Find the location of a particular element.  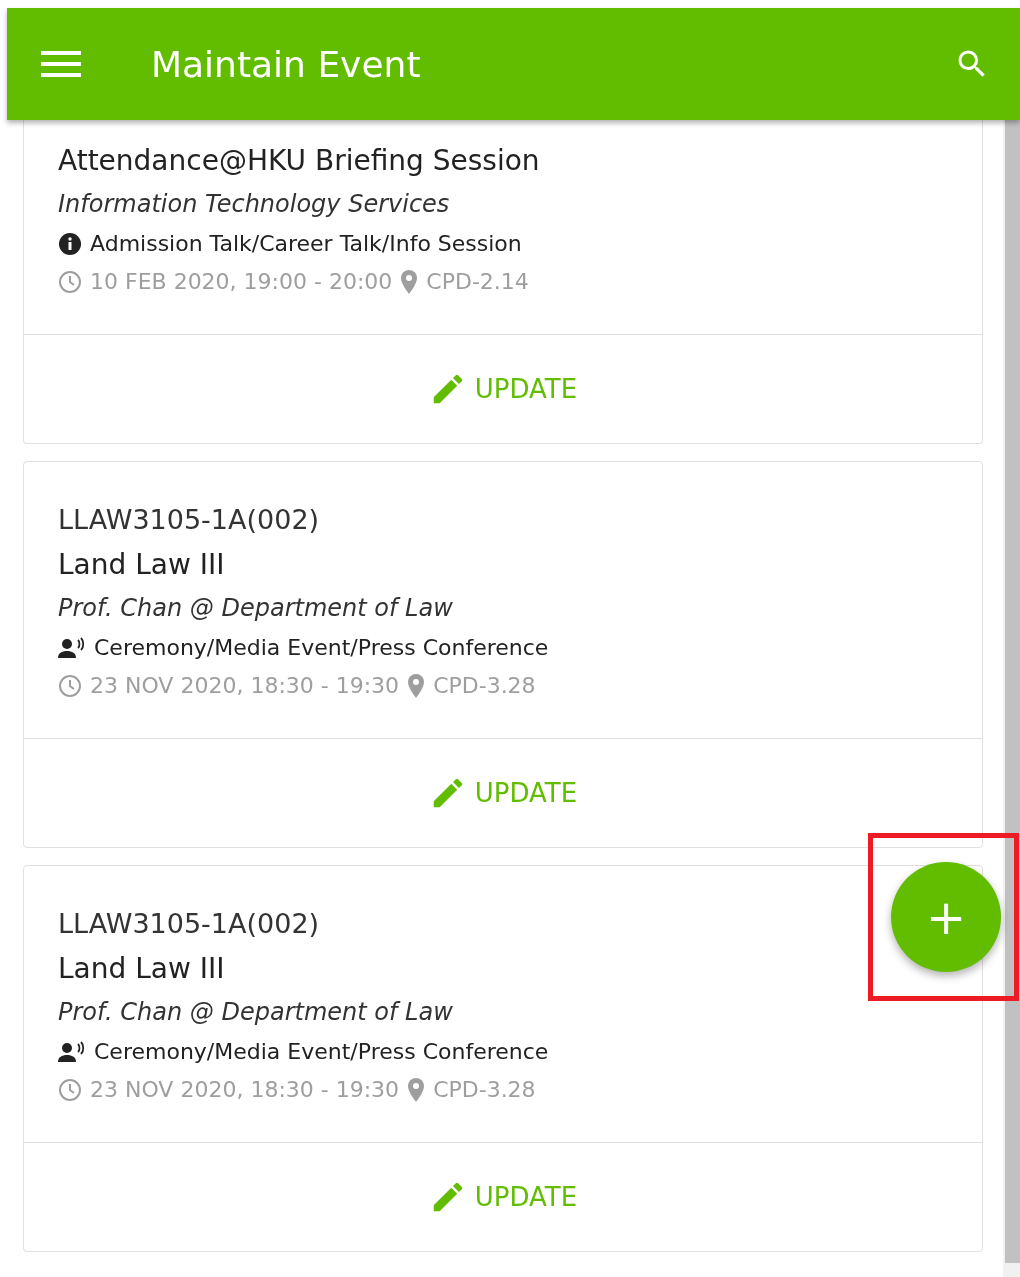

scrollbar is located at coordinates (1011, 698).